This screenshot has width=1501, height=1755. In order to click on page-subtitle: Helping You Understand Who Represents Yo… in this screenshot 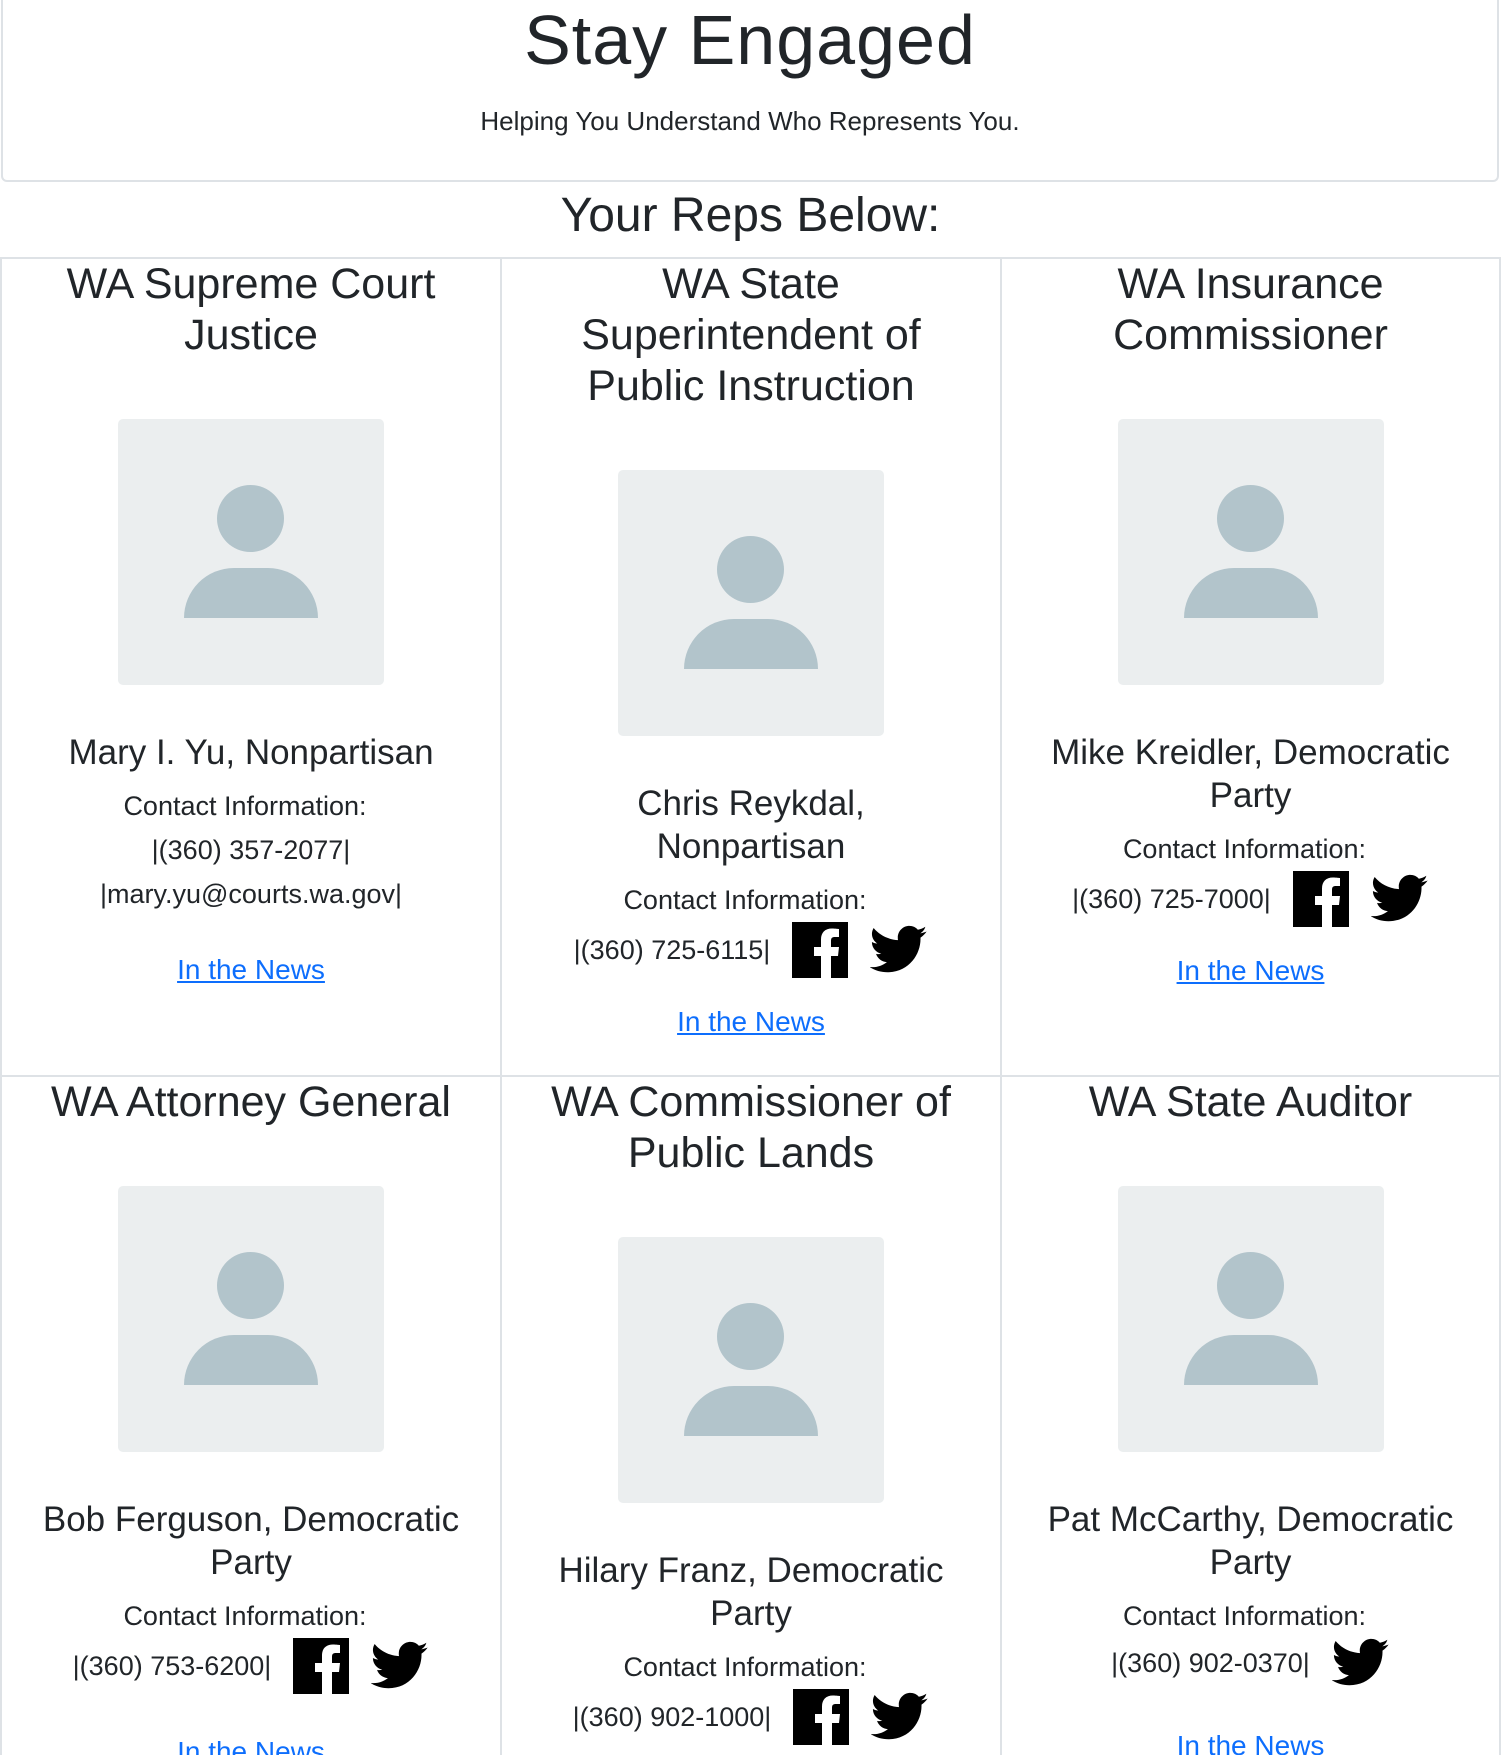, I will do `click(750, 121)`.